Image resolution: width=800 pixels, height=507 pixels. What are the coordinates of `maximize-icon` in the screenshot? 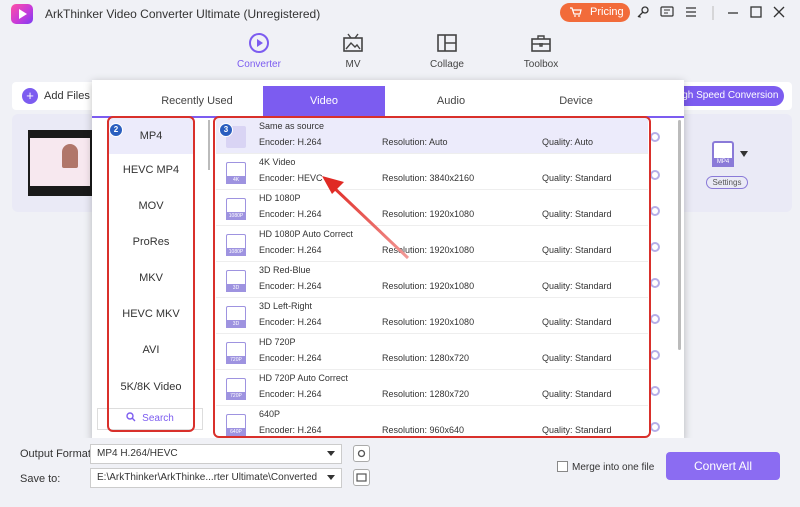 It's located at (756, 12).